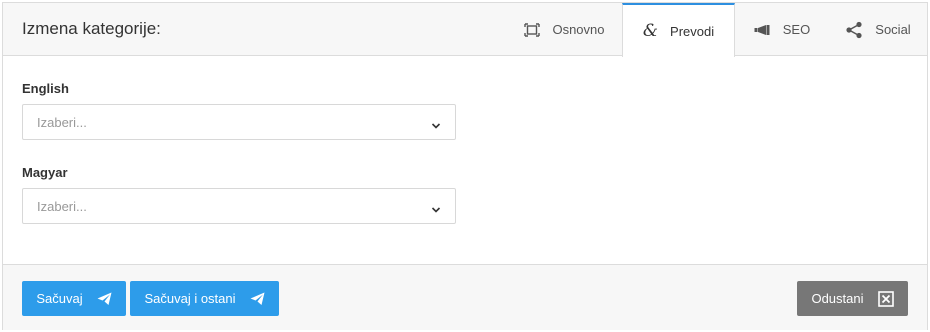 The height and width of the screenshot is (332, 930). What do you see at coordinates (692, 31) in the screenshot?
I see `tab-label: Prevodi` at bounding box center [692, 31].